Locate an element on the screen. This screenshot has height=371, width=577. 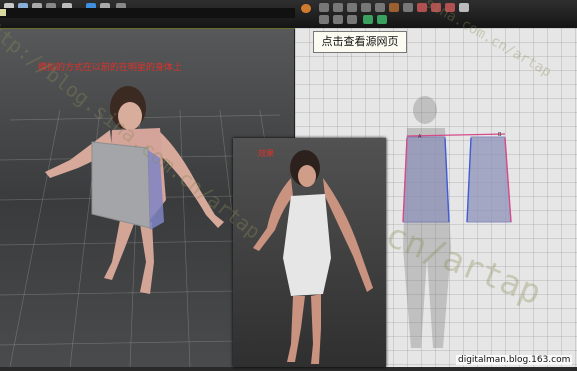
box-icon is located at coordinates (464, 7).